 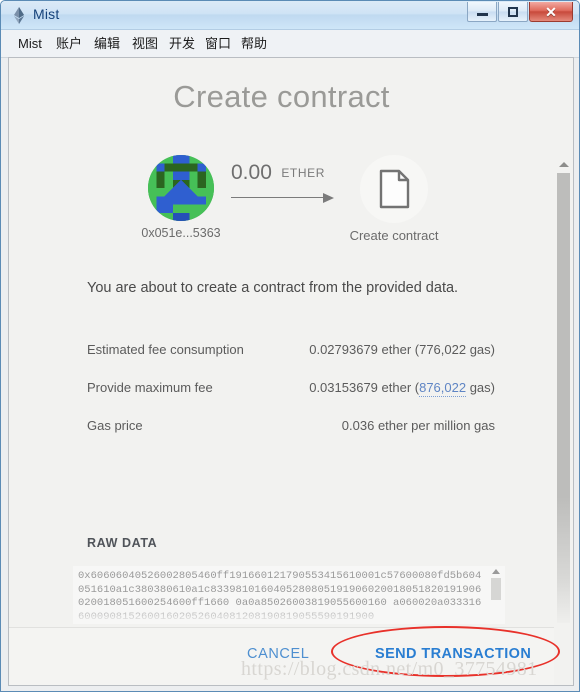 What do you see at coordinates (290, 15) in the screenshot?
I see `window-titlebar: Mist ✕` at bounding box center [290, 15].